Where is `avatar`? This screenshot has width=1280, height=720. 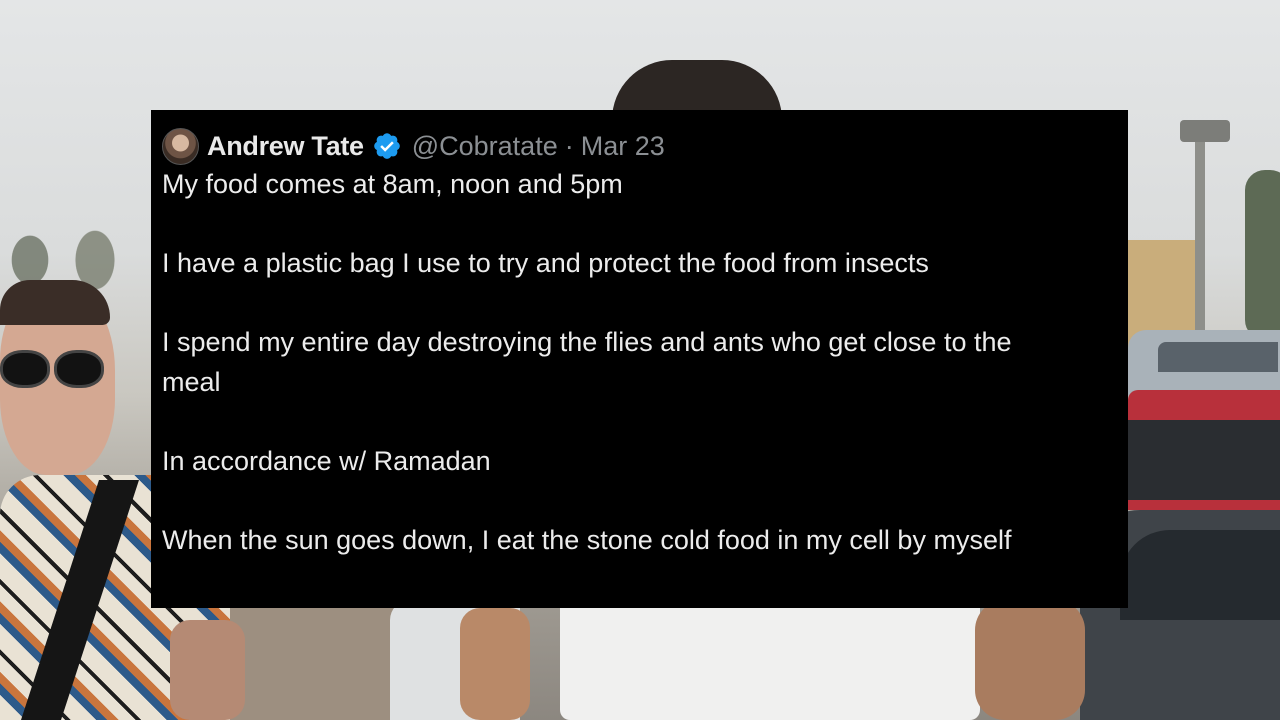 avatar is located at coordinates (180, 146).